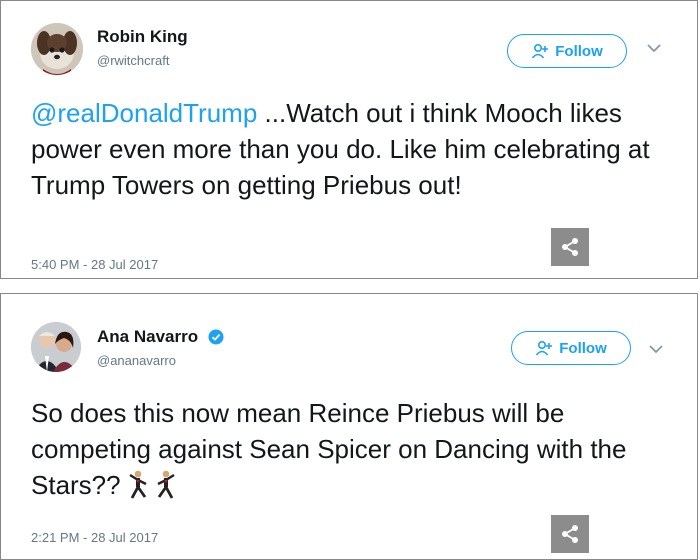  What do you see at coordinates (160, 347) in the screenshot?
I see `author-block: Ana Navarro @ananavarro` at bounding box center [160, 347].